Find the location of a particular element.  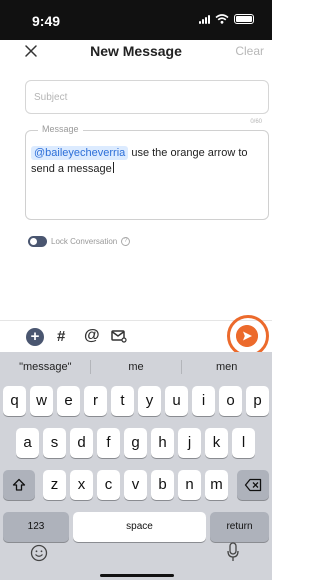

key-n: n is located at coordinates (189, 485).